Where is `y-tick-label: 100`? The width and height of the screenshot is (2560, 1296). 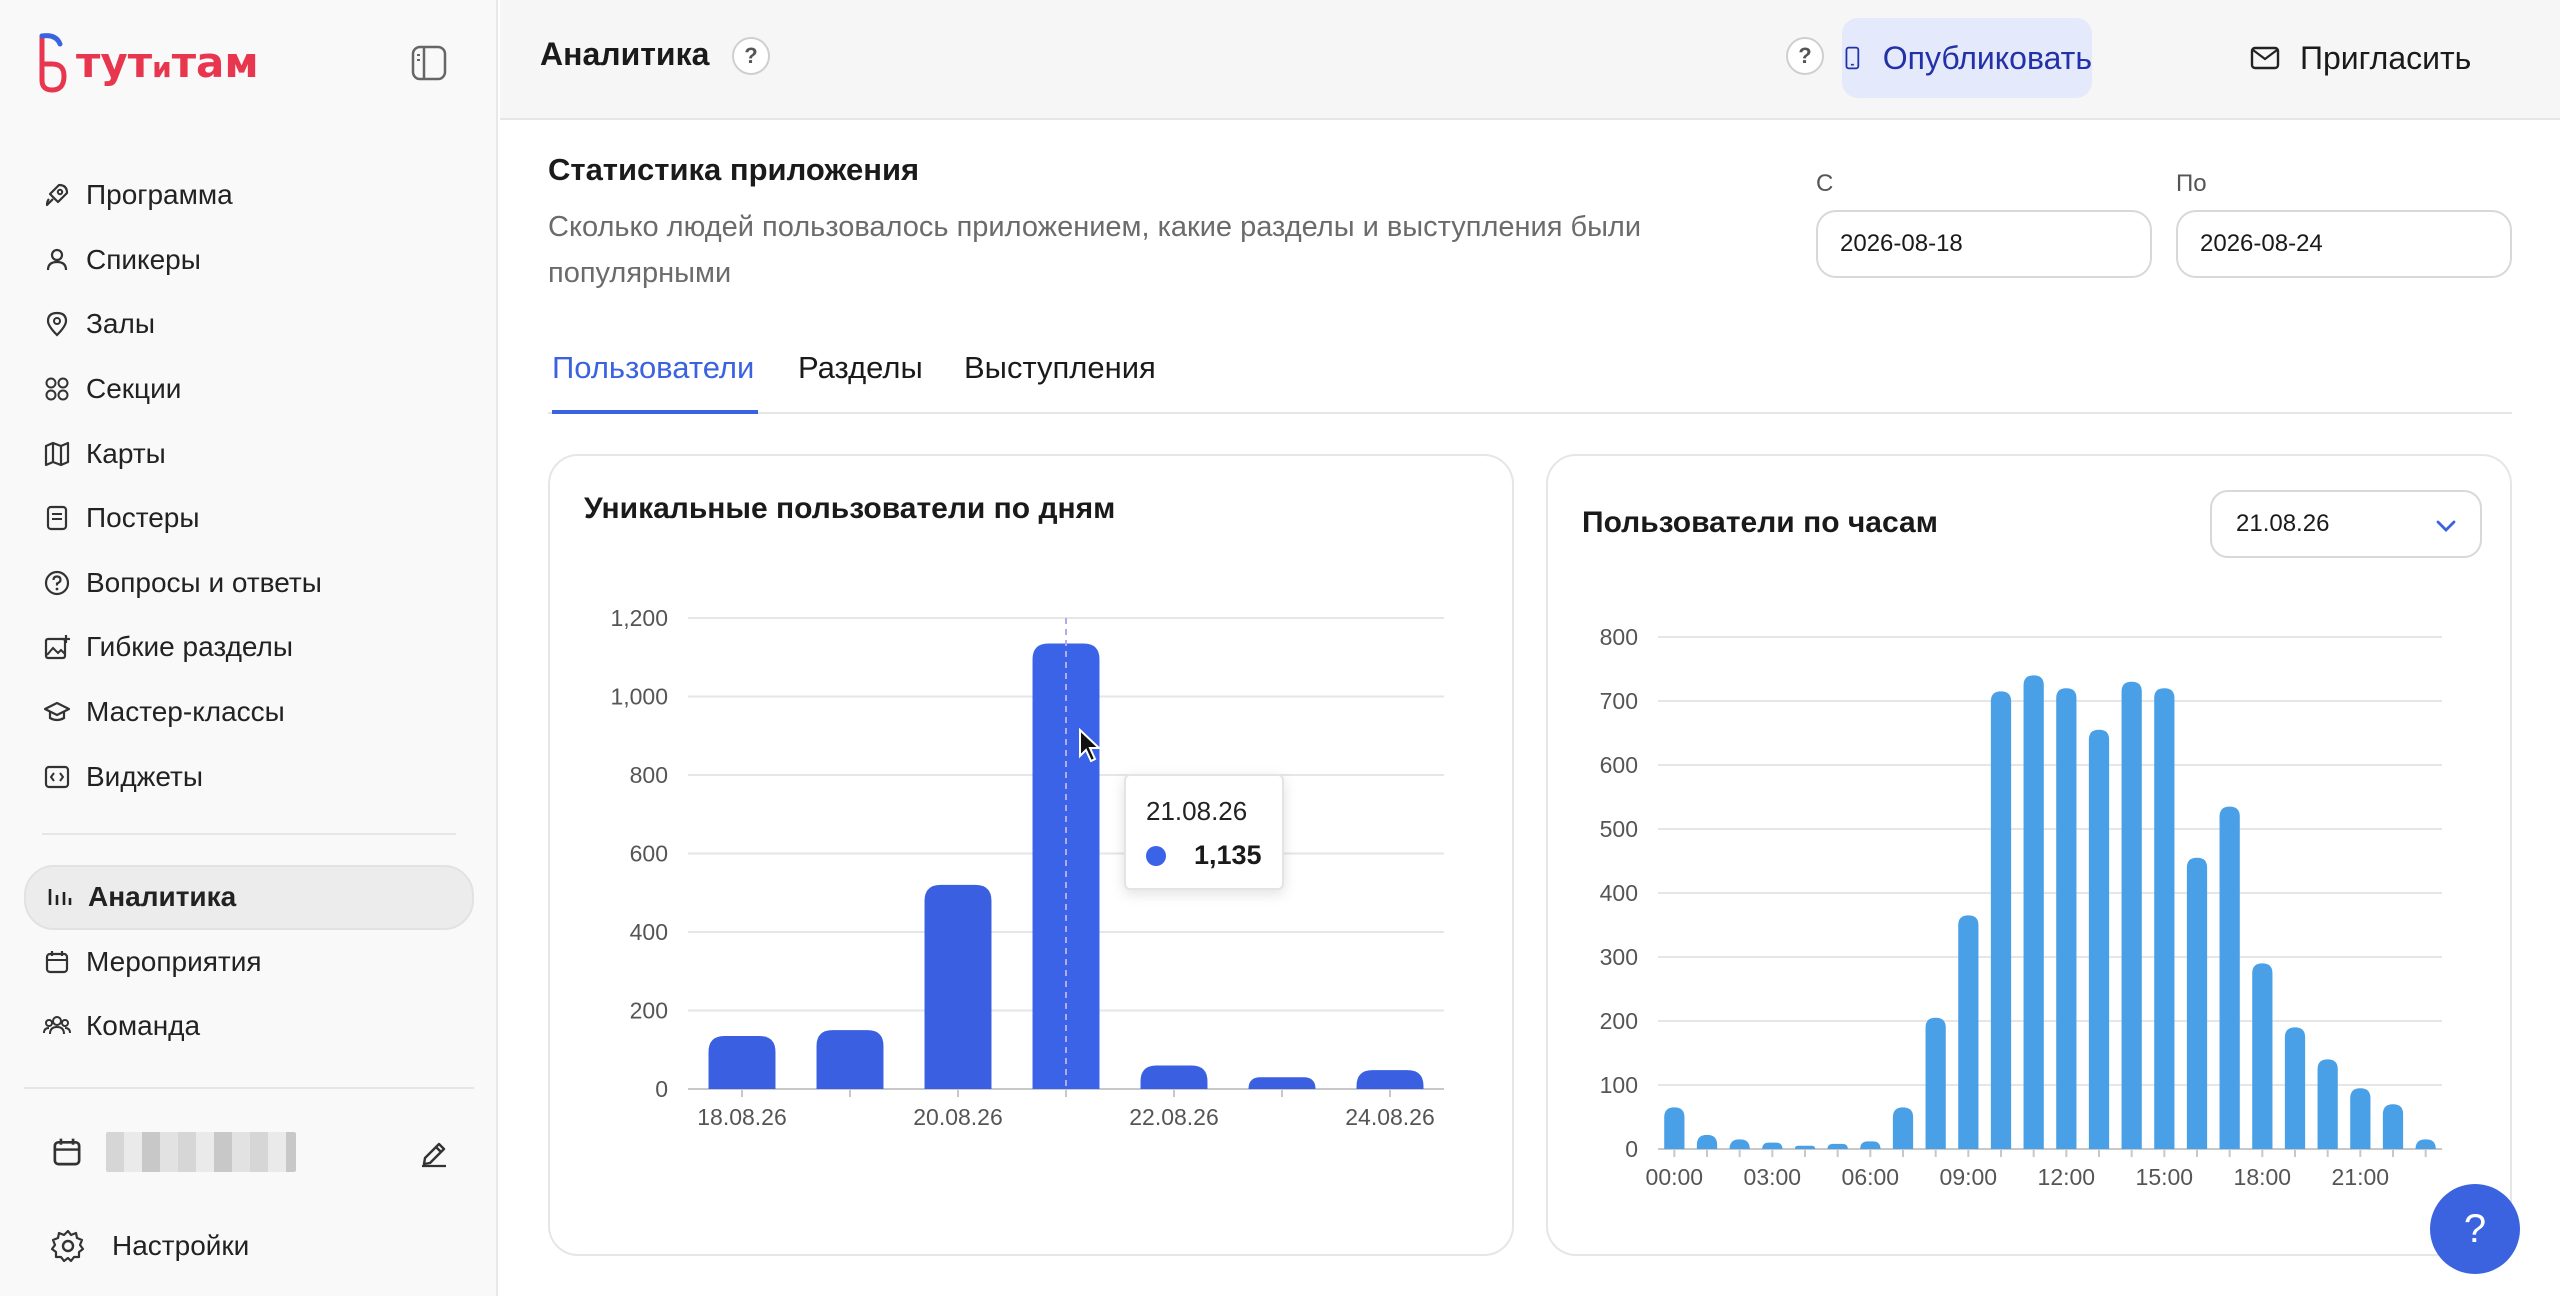 y-tick-label: 100 is located at coordinates (1619, 1085).